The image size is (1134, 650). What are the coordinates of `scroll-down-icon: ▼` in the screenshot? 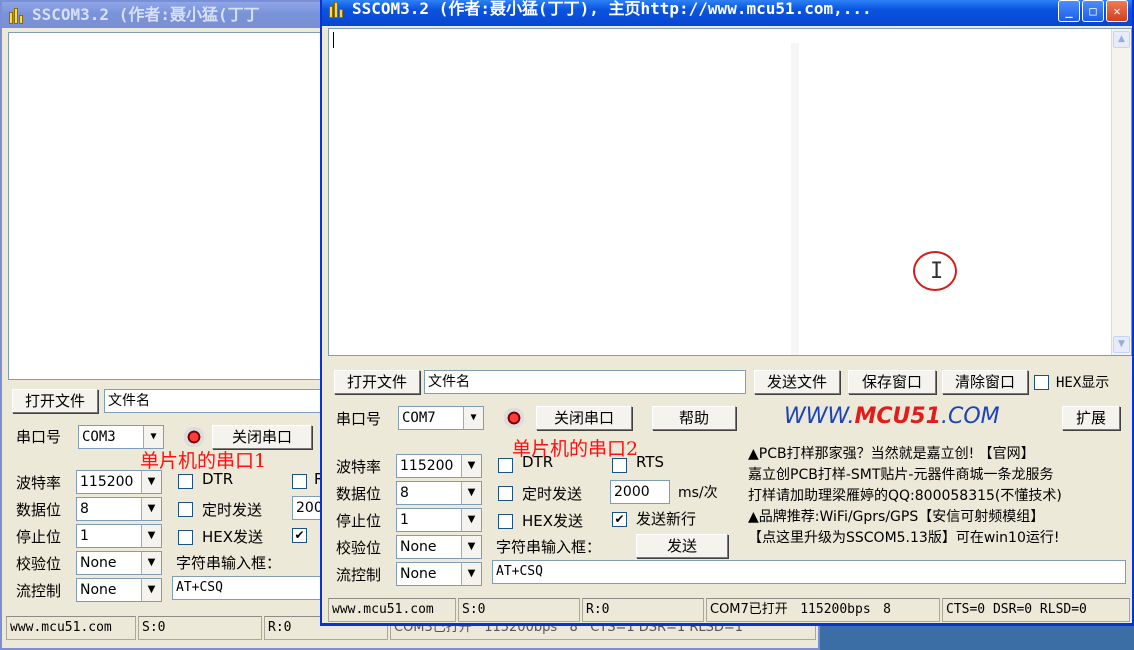 It's located at (1121, 344).